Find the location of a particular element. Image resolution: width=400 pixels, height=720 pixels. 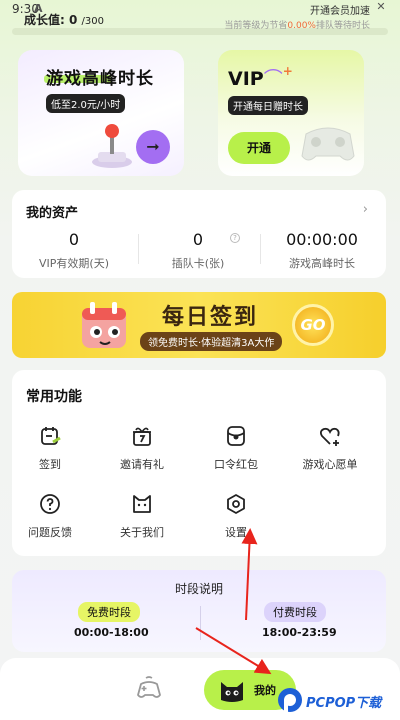

asset-label: 插队卡(张) is located at coordinates (198, 263).